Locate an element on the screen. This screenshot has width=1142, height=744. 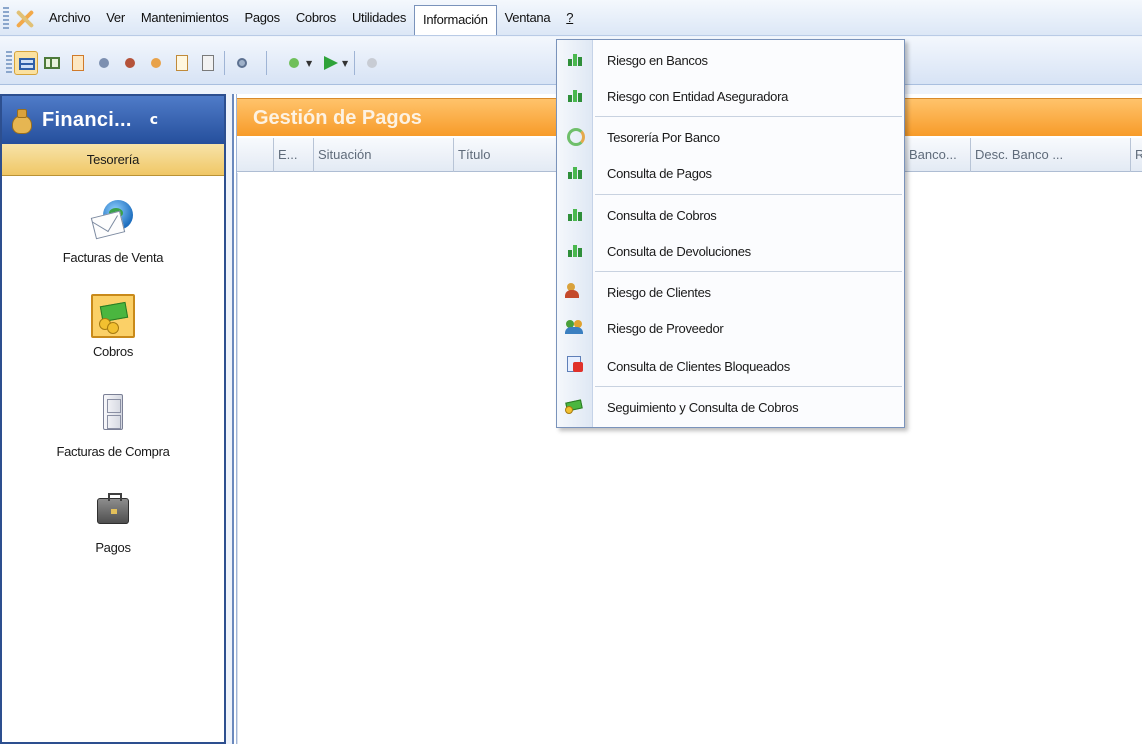
envelope-globe-icon is located at coordinates (112, 221).